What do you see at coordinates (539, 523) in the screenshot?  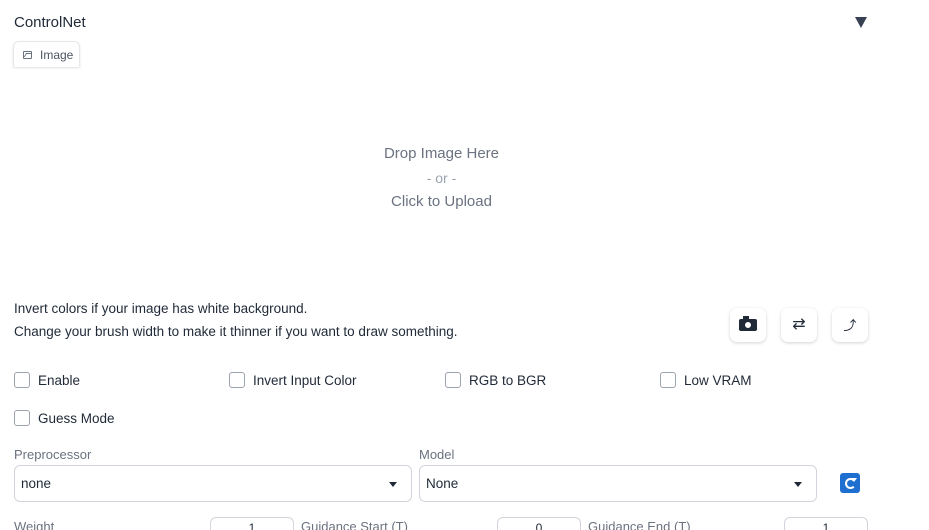 I see `guidance-start-input: 0` at bounding box center [539, 523].